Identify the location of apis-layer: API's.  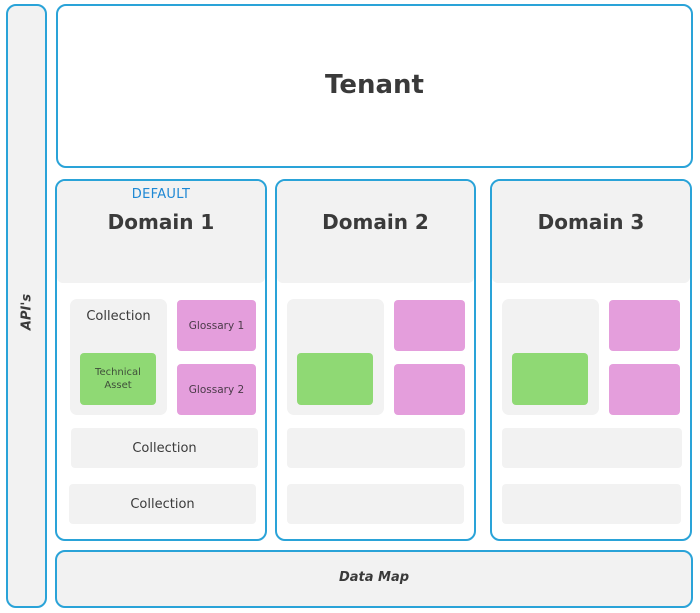
(26, 306).